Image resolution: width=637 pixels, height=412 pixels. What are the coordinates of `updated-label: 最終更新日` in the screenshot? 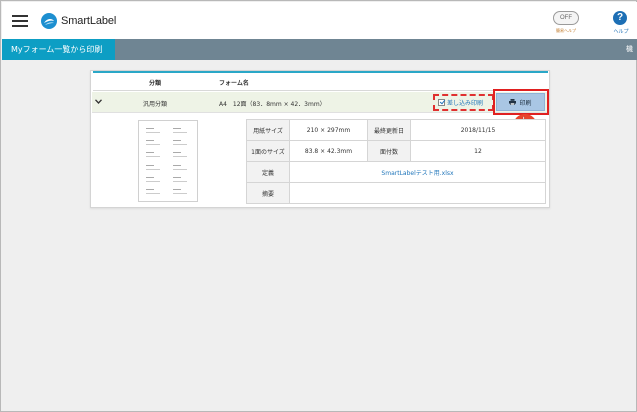 It's located at (389, 130).